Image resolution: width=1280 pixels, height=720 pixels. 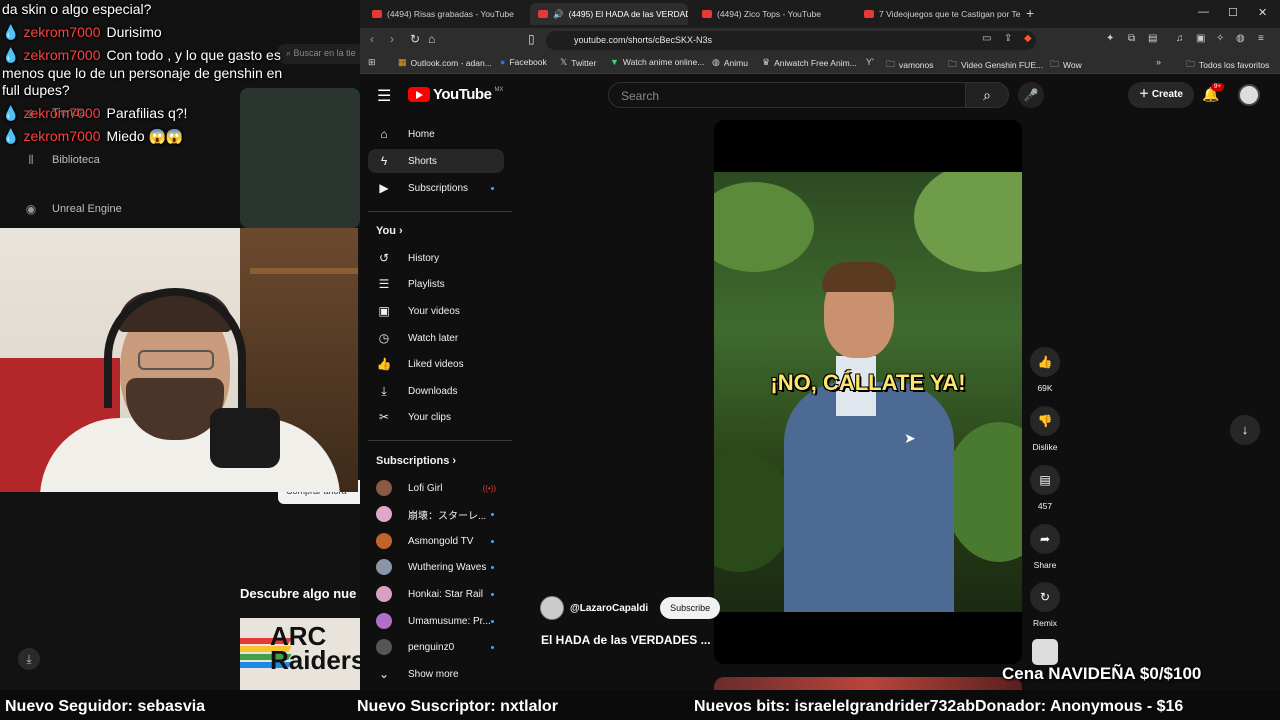 I want to click on forward-icon: ›, so click(x=392, y=39).